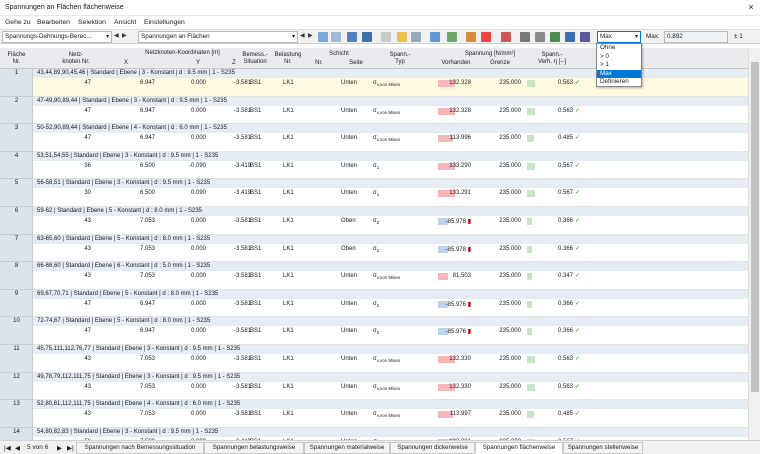  What do you see at coordinates (164, 22) in the screenshot?
I see `menu-item-einstellungen: Einstellungen` at bounding box center [164, 22].